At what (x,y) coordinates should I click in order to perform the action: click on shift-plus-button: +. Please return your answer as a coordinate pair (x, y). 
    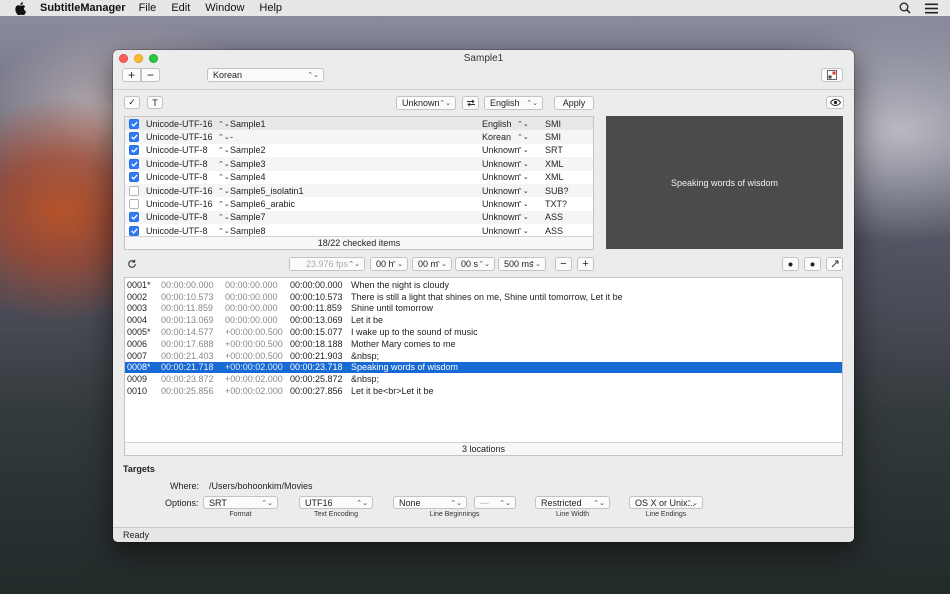
    Looking at the image, I should click on (585, 264).